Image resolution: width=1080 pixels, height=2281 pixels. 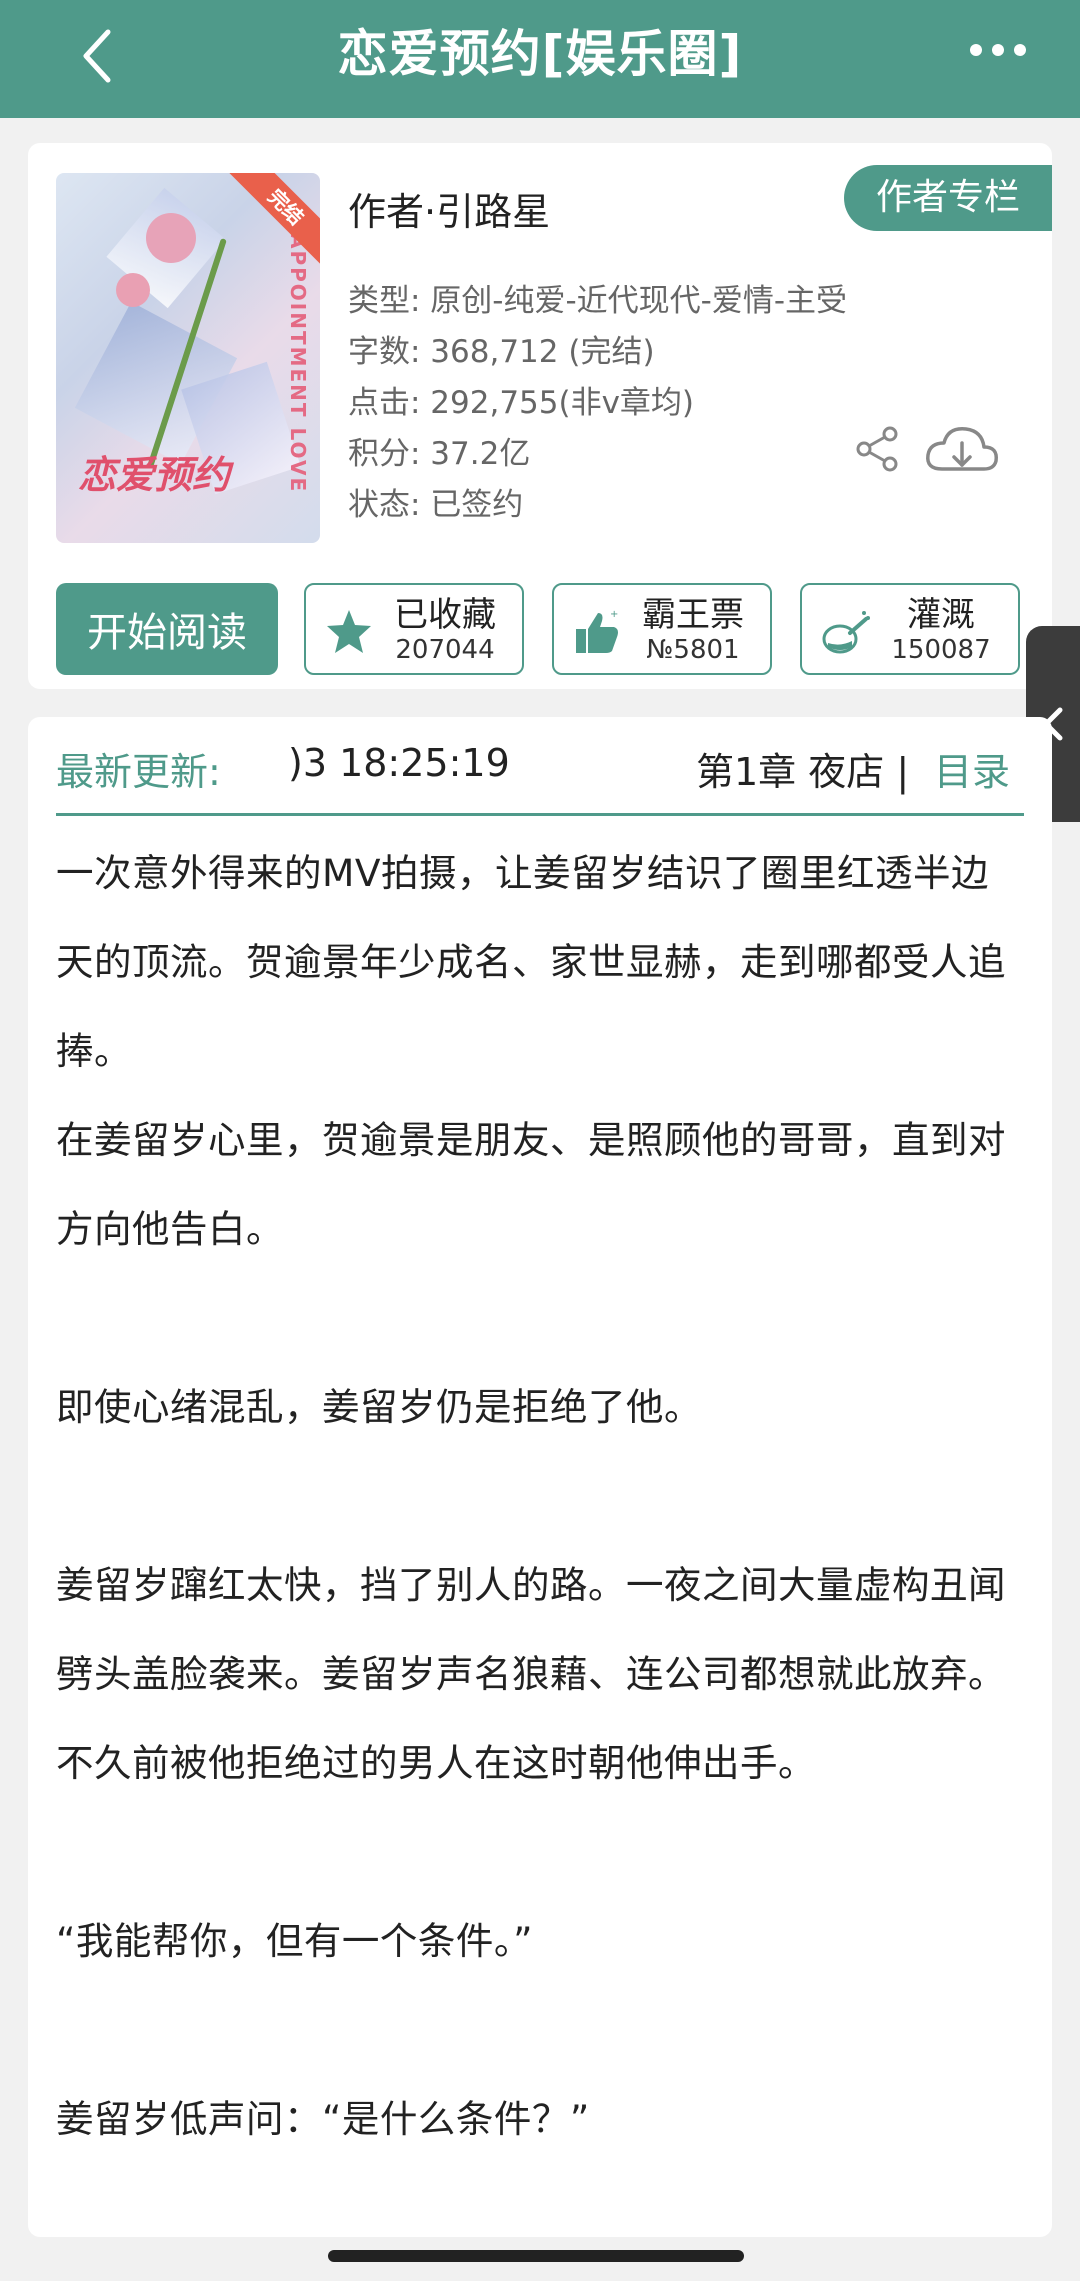 I want to click on watering-can-icon, so click(x=846, y=632).